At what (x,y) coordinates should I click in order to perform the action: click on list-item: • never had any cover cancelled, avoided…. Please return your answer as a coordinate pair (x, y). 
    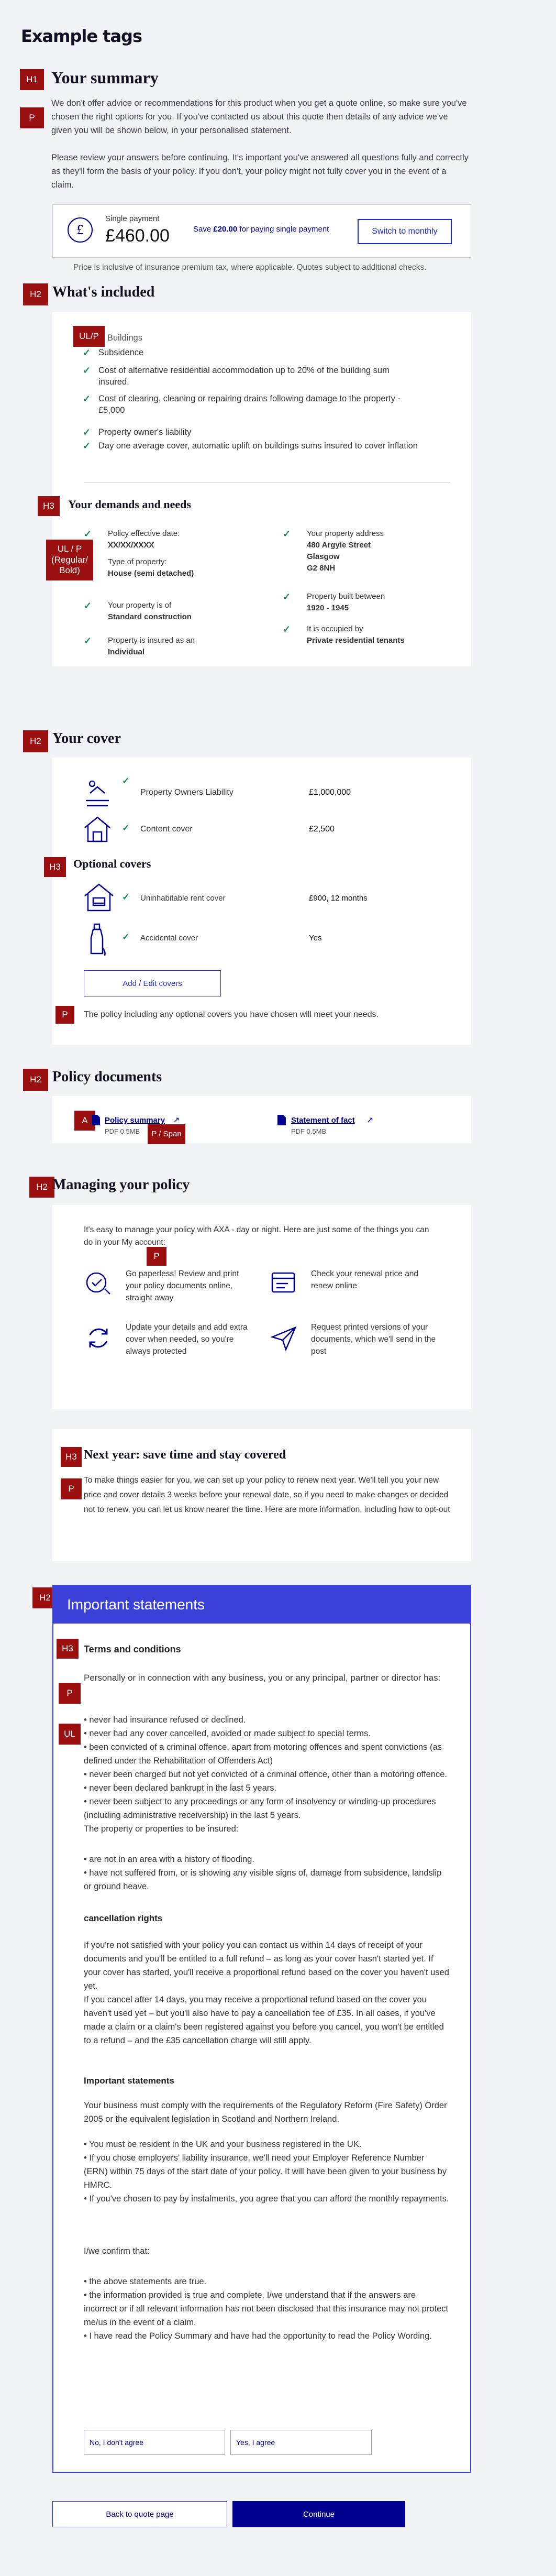
    Looking at the image, I should click on (227, 1733).